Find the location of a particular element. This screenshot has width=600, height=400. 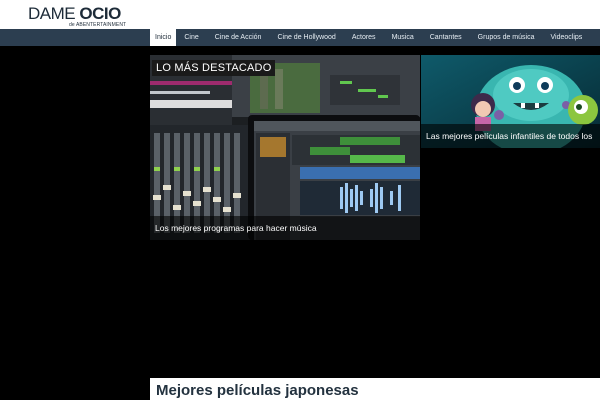

featured-label: LO MÁS DESTACADO is located at coordinates (214, 68).